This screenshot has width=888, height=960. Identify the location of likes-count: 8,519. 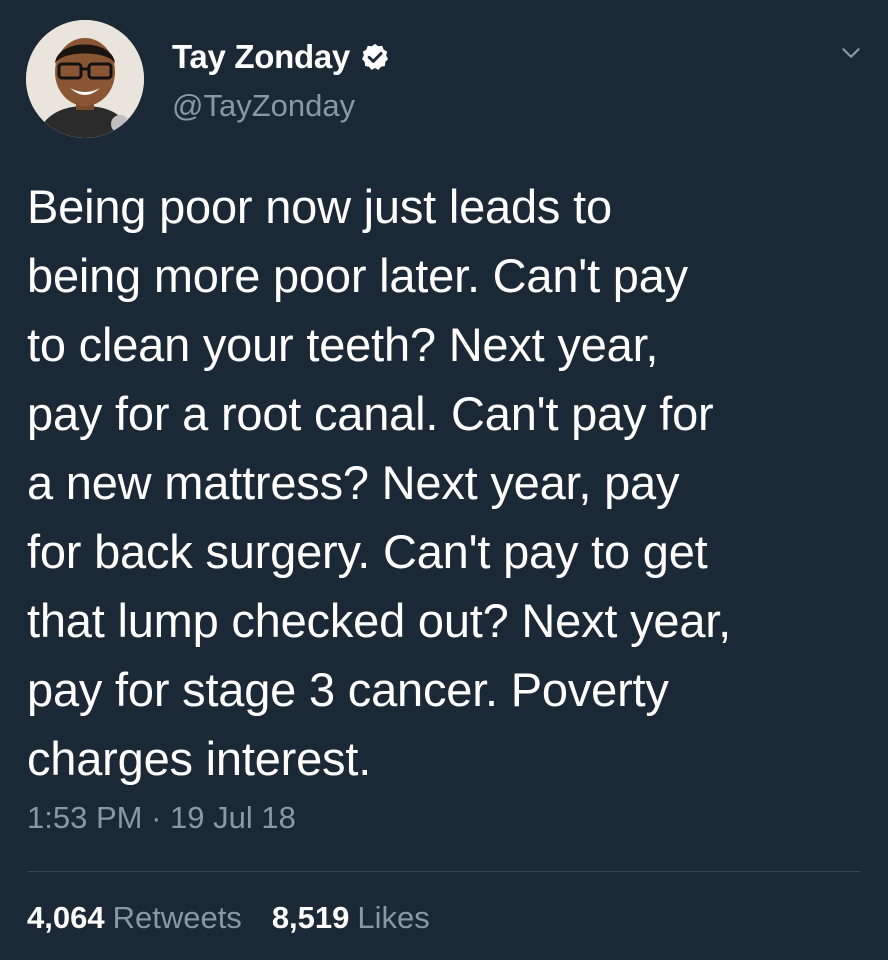
(310, 917).